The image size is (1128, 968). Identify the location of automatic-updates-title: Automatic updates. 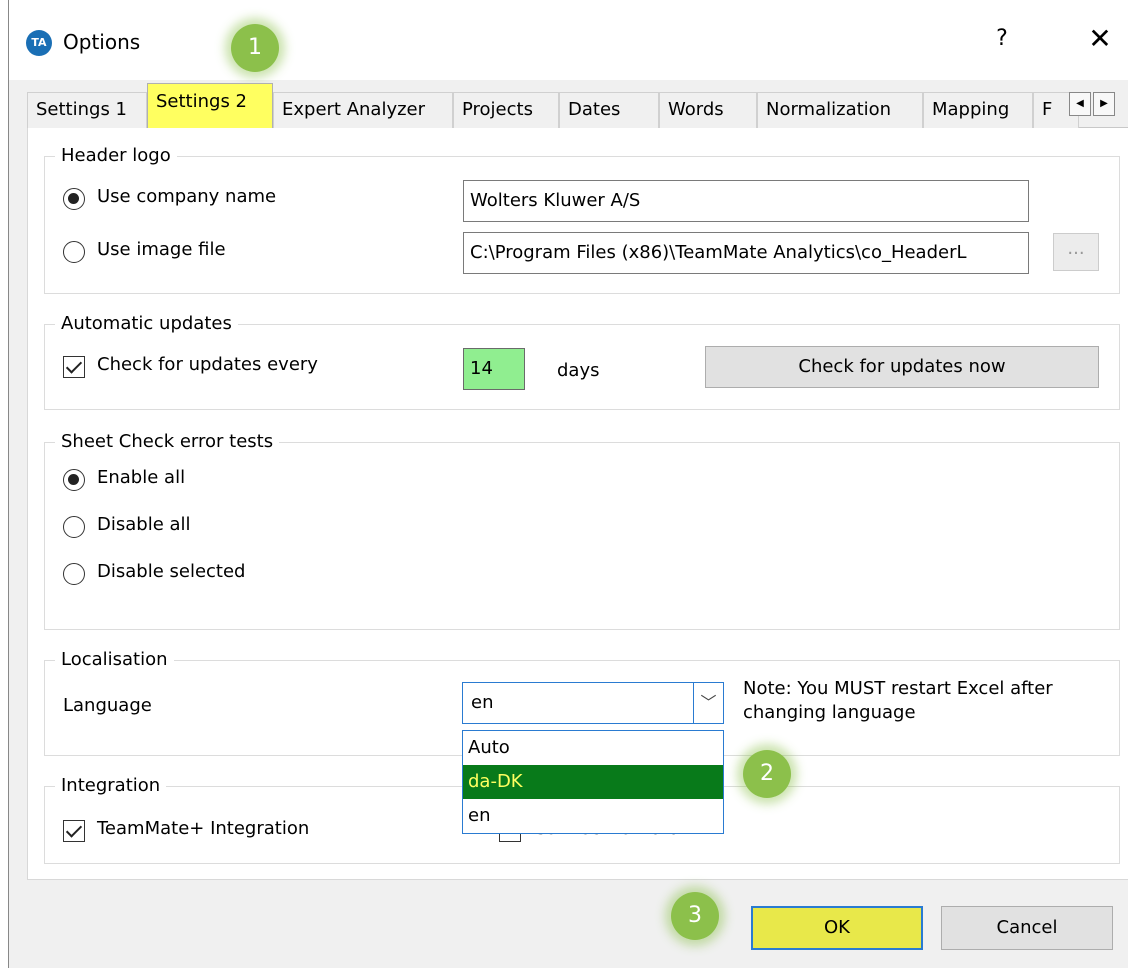
(146, 324).